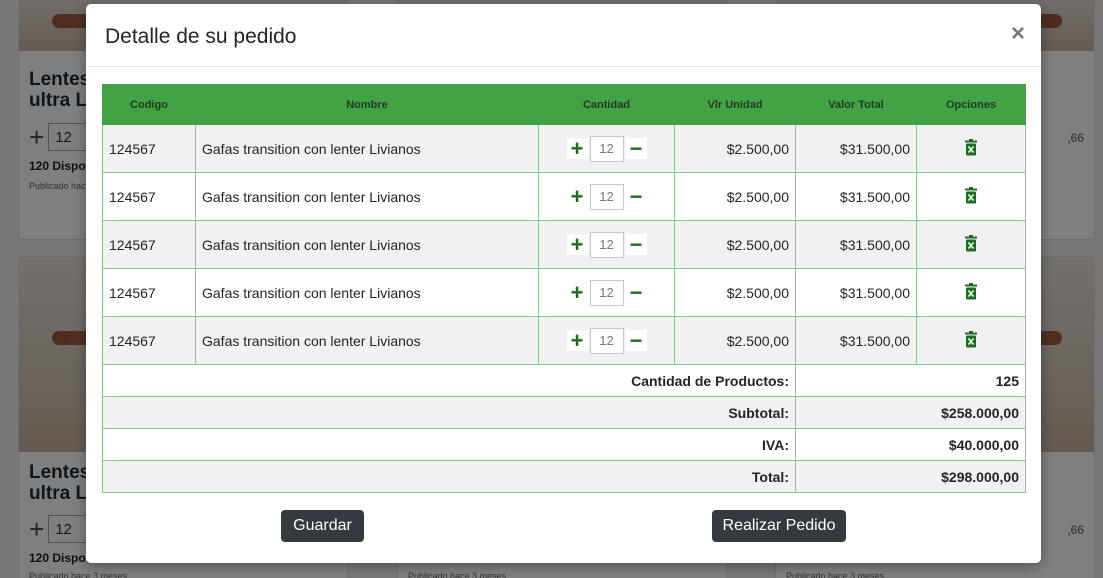 This screenshot has width=1103, height=578. I want to click on subtotal-label: Subtotal:, so click(449, 412).